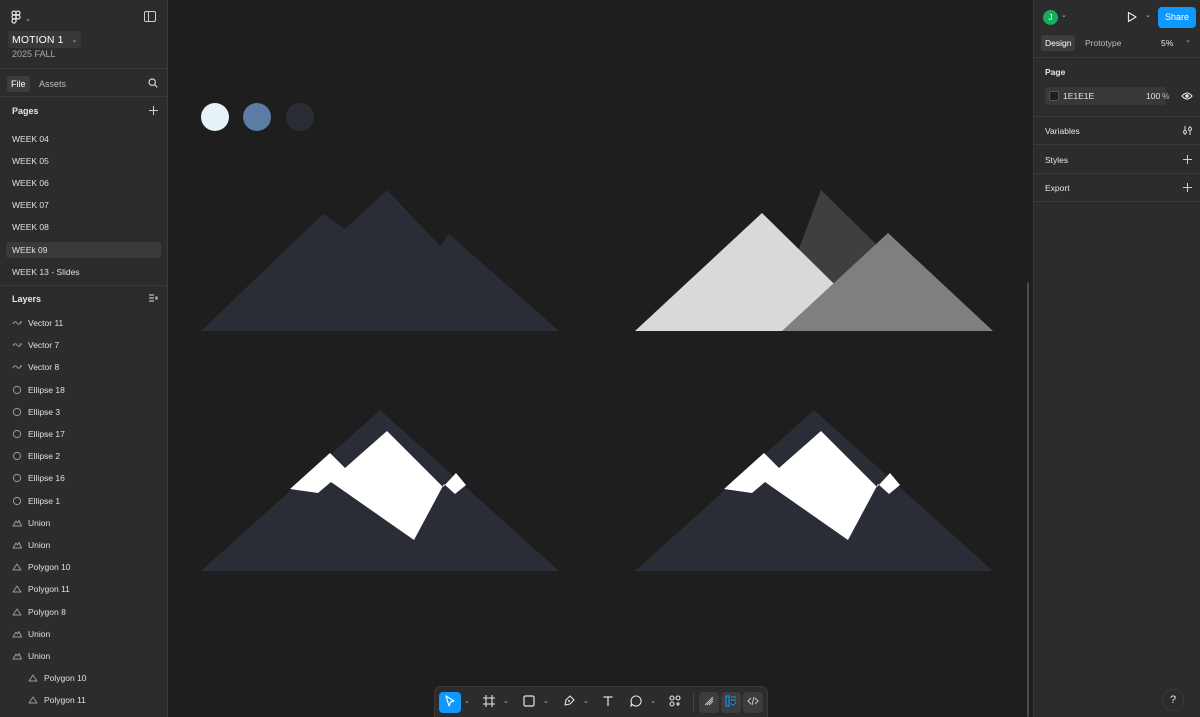  I want to click on swatch-light-circle, so click(215, 117).